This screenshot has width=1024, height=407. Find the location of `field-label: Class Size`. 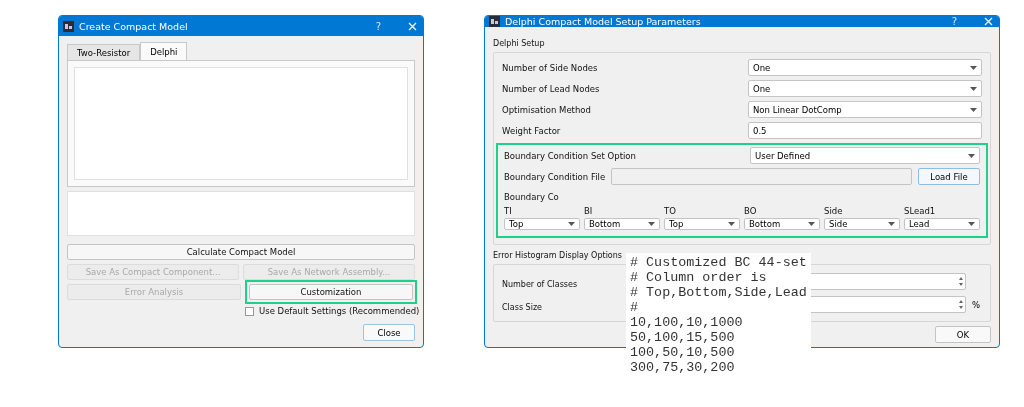

field-label: Class Size is located at coordinates (522, 307).